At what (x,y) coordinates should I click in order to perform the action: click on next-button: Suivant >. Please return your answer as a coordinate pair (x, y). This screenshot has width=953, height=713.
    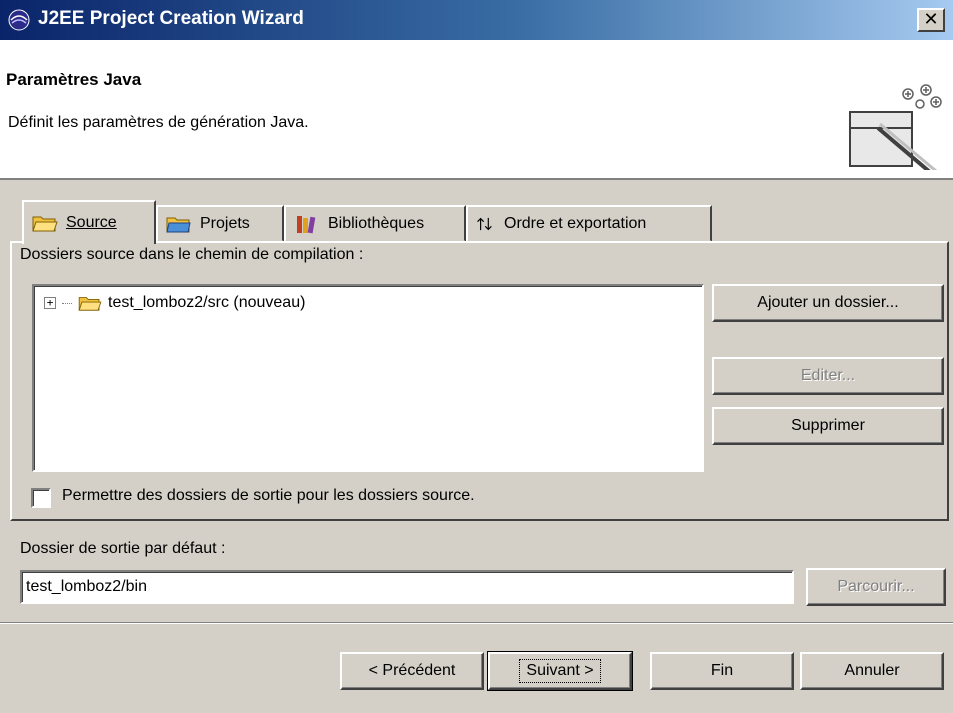
    Looking at the image, I should click on (560, 671).